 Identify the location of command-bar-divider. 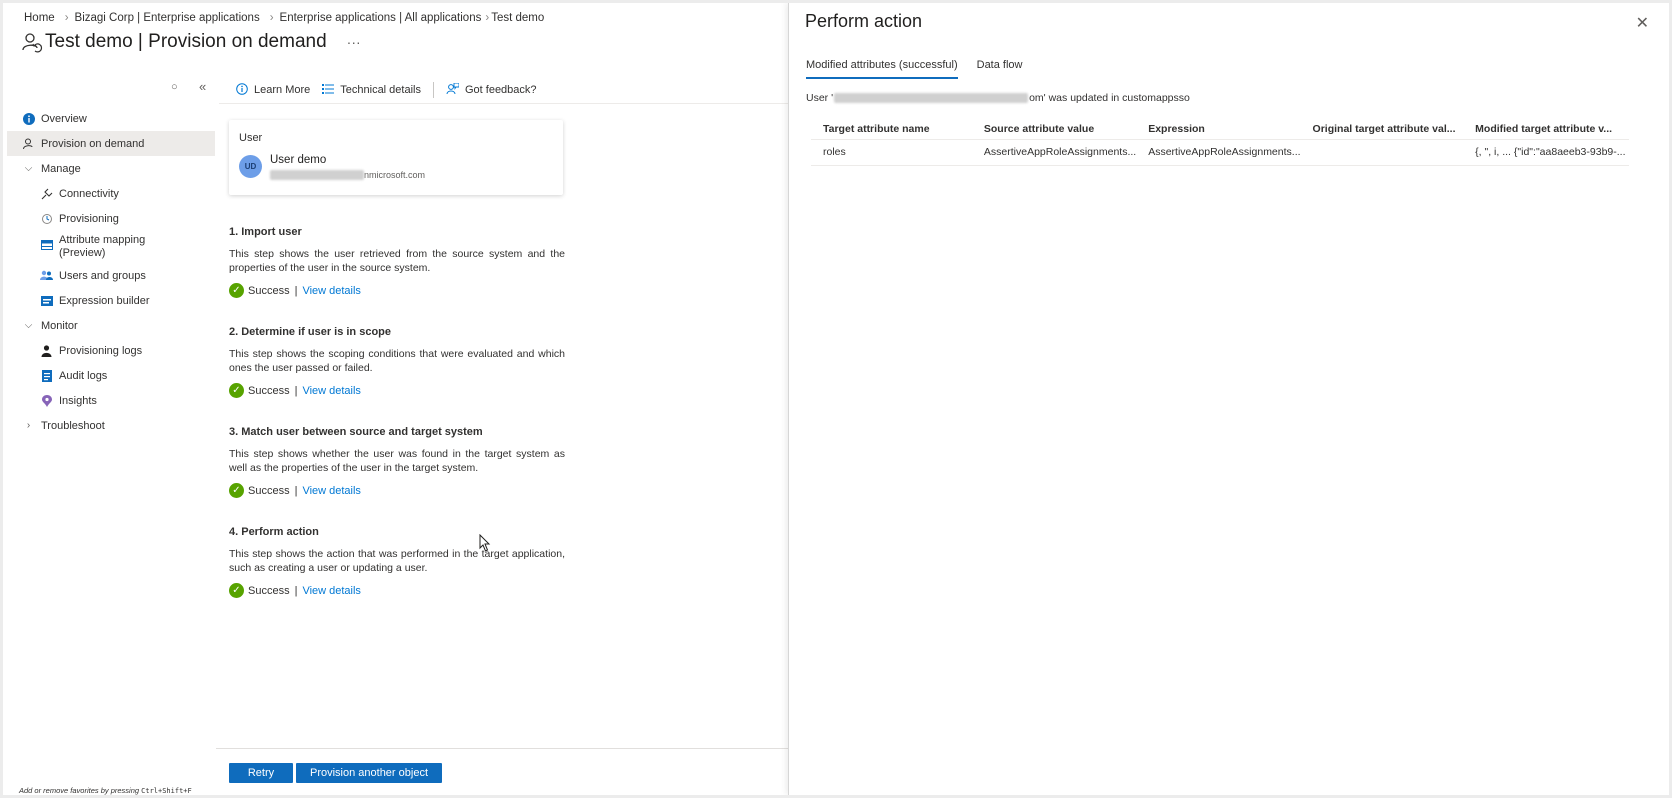
(504, 103).